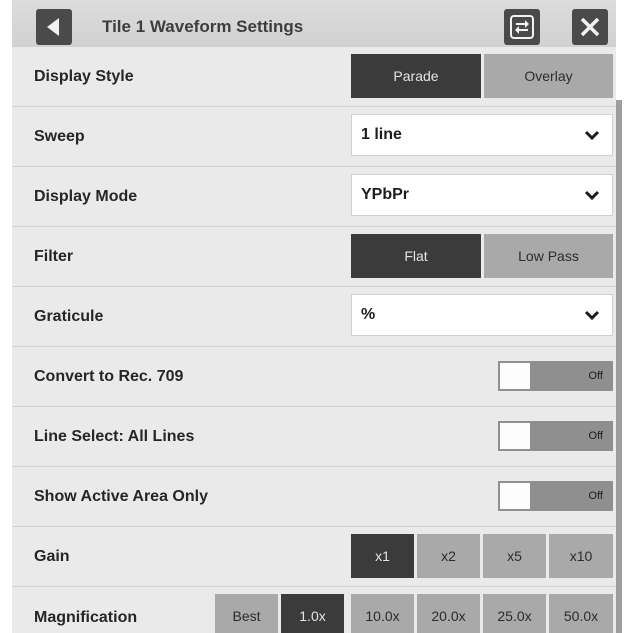 The height and width of the screenshot is (633, 625). Describe the element at coordinates (246, 613) in the screenshot. I see `magnification-best-button: Best` at that location.